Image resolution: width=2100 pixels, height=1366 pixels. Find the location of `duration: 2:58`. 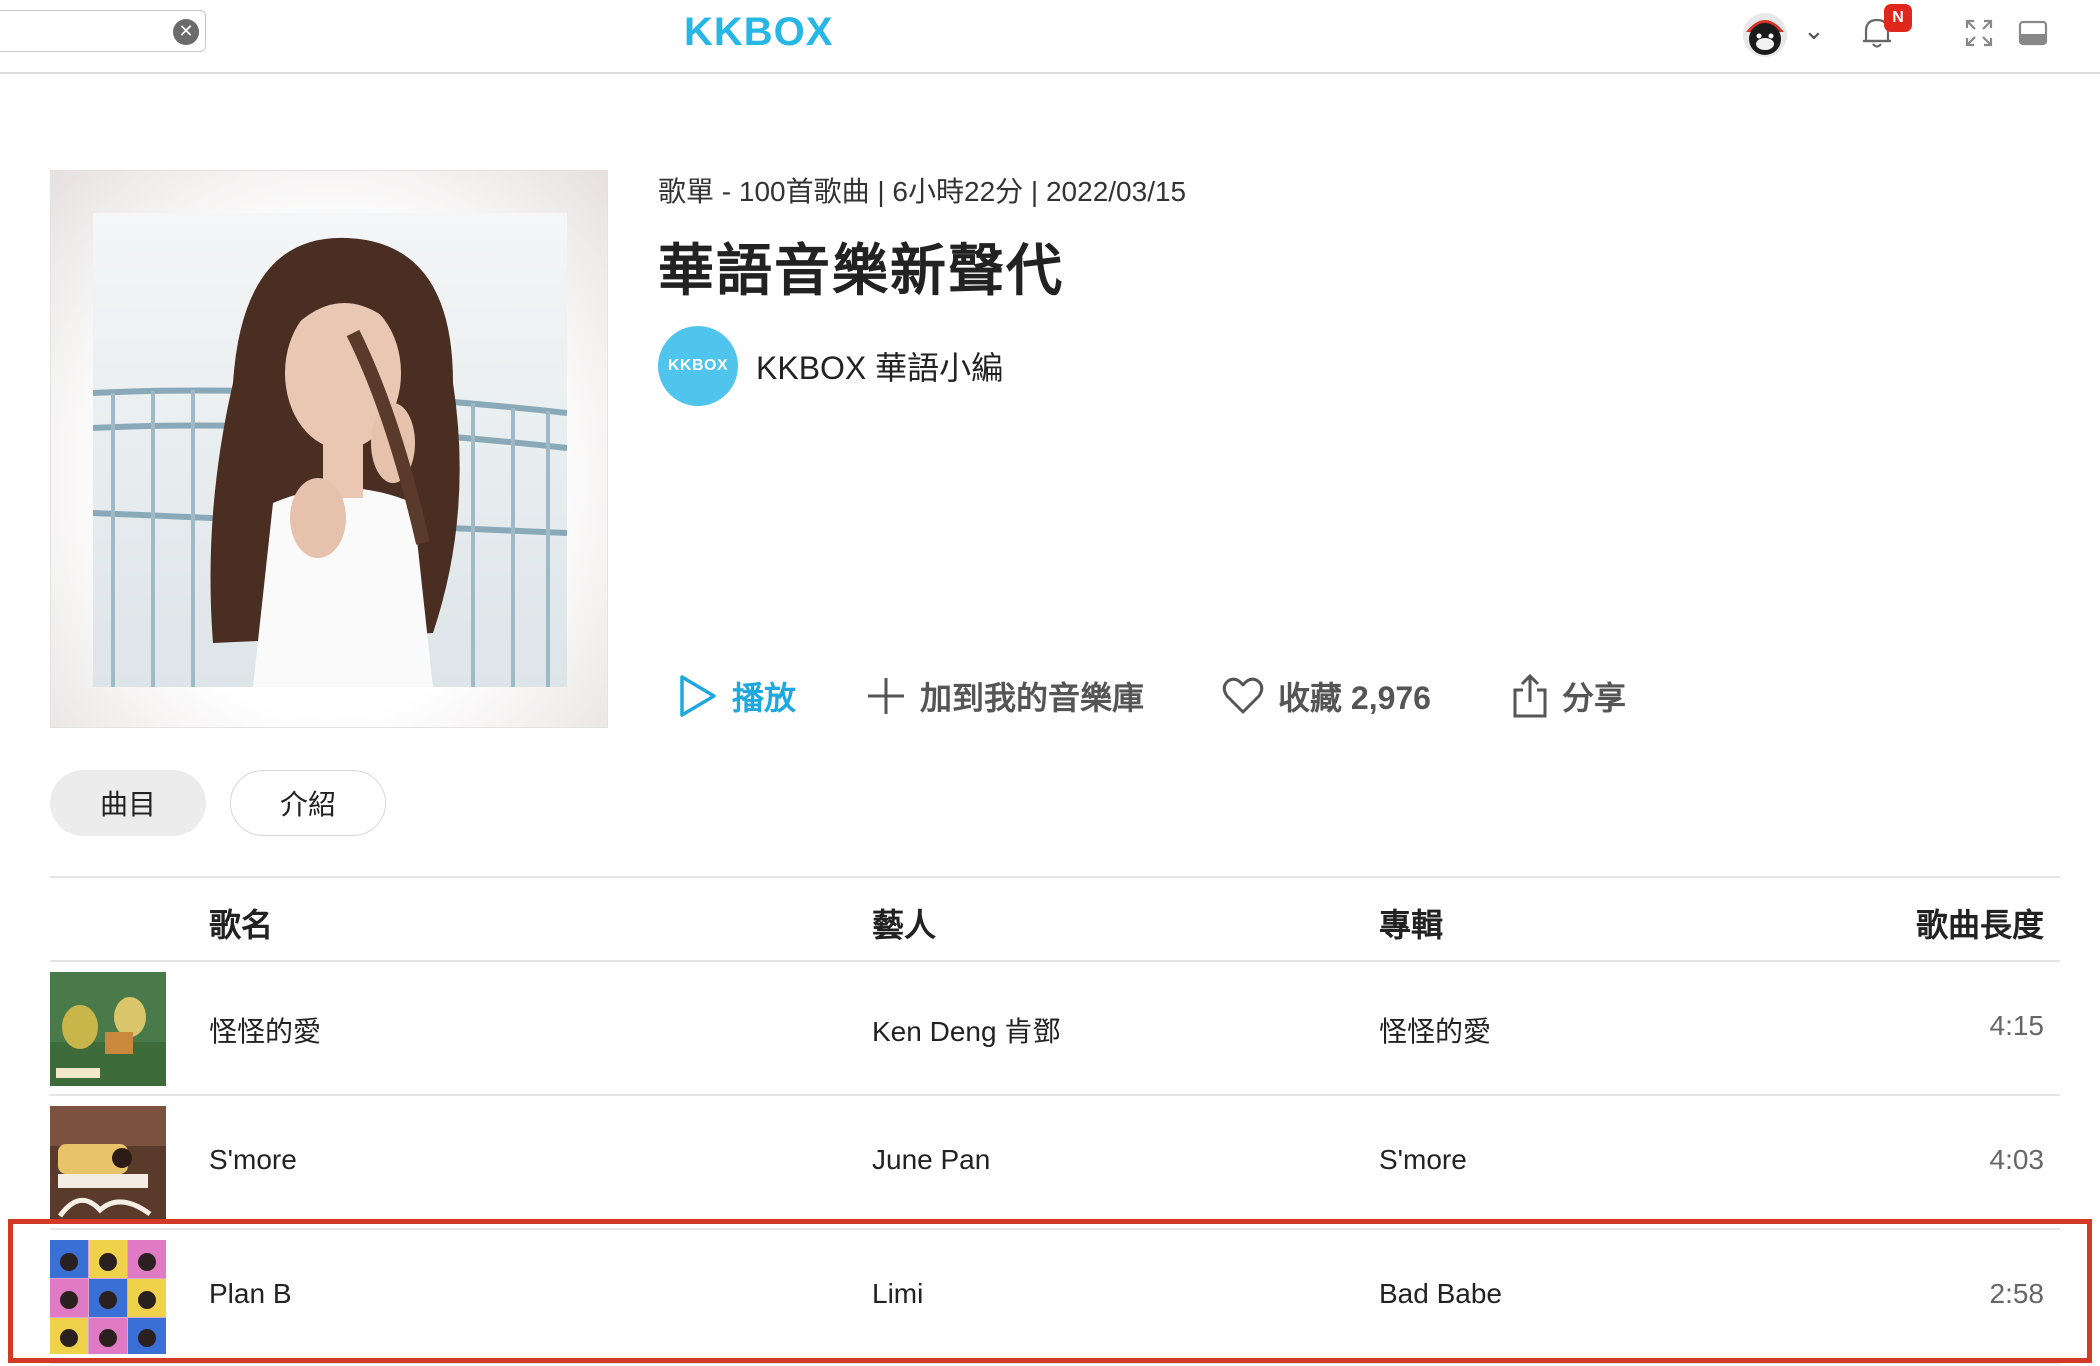

duration: 2:58 is located at coordinates (2017, 1293).